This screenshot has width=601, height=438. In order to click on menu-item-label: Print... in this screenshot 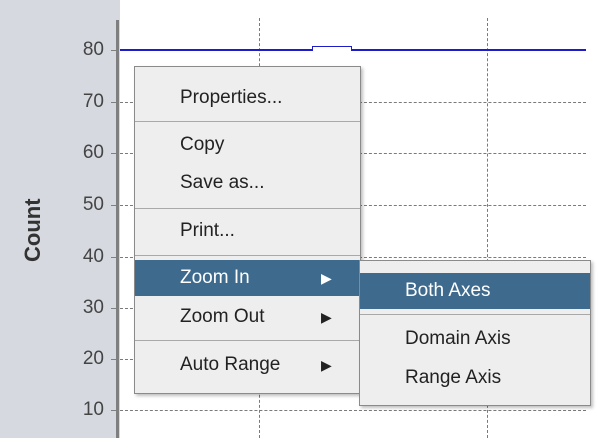, I will do `click(207, 230)`.